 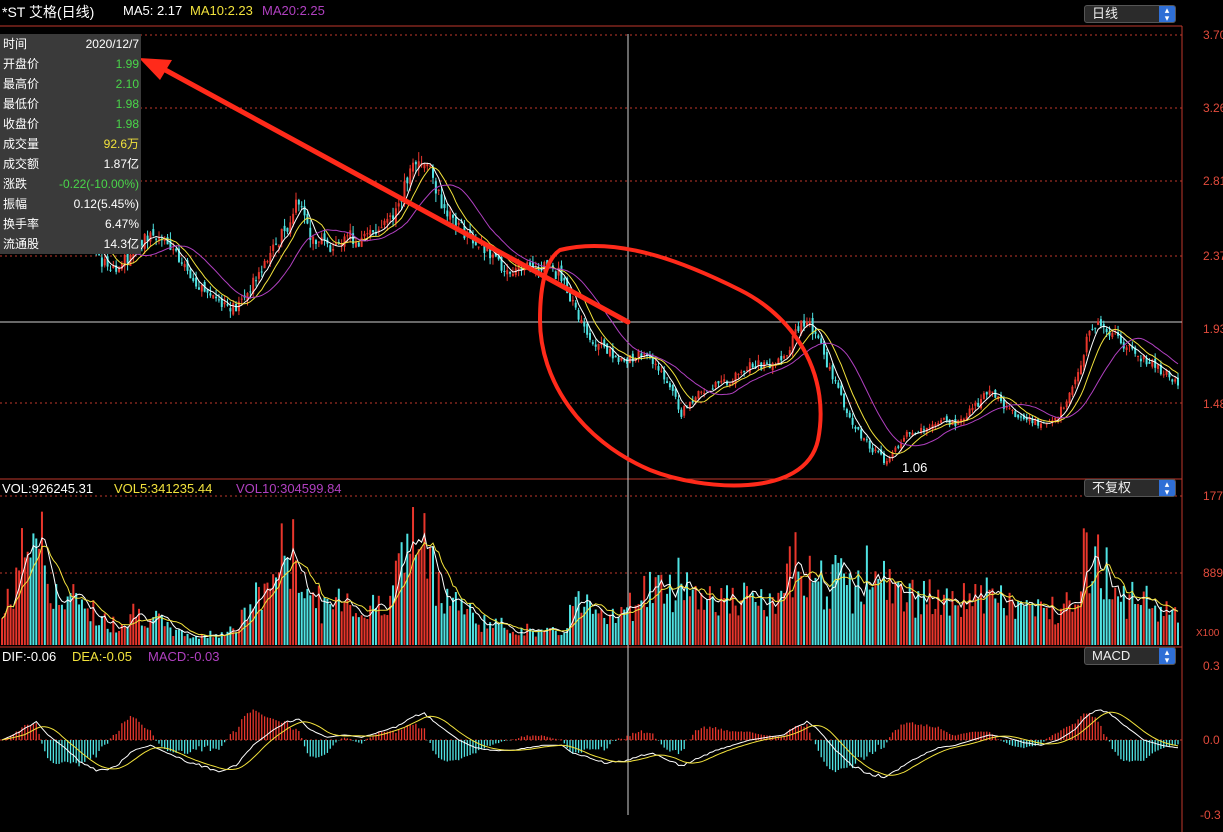 I want to click on adjust-select: 不复权 ▴ ▾, so click(x=1130, y=488).